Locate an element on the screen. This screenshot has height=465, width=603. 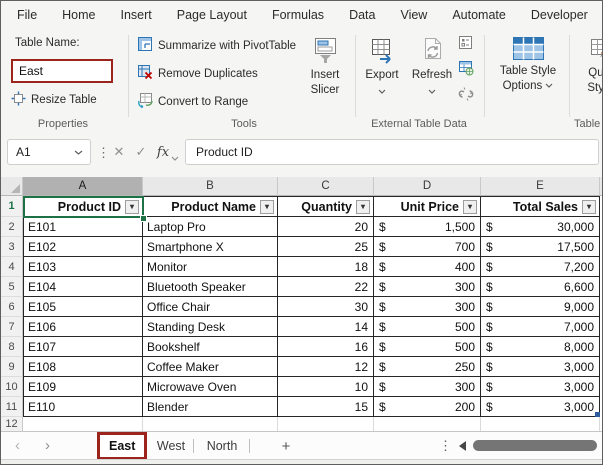
table-name-input: East is located at coordinates (62, 71).